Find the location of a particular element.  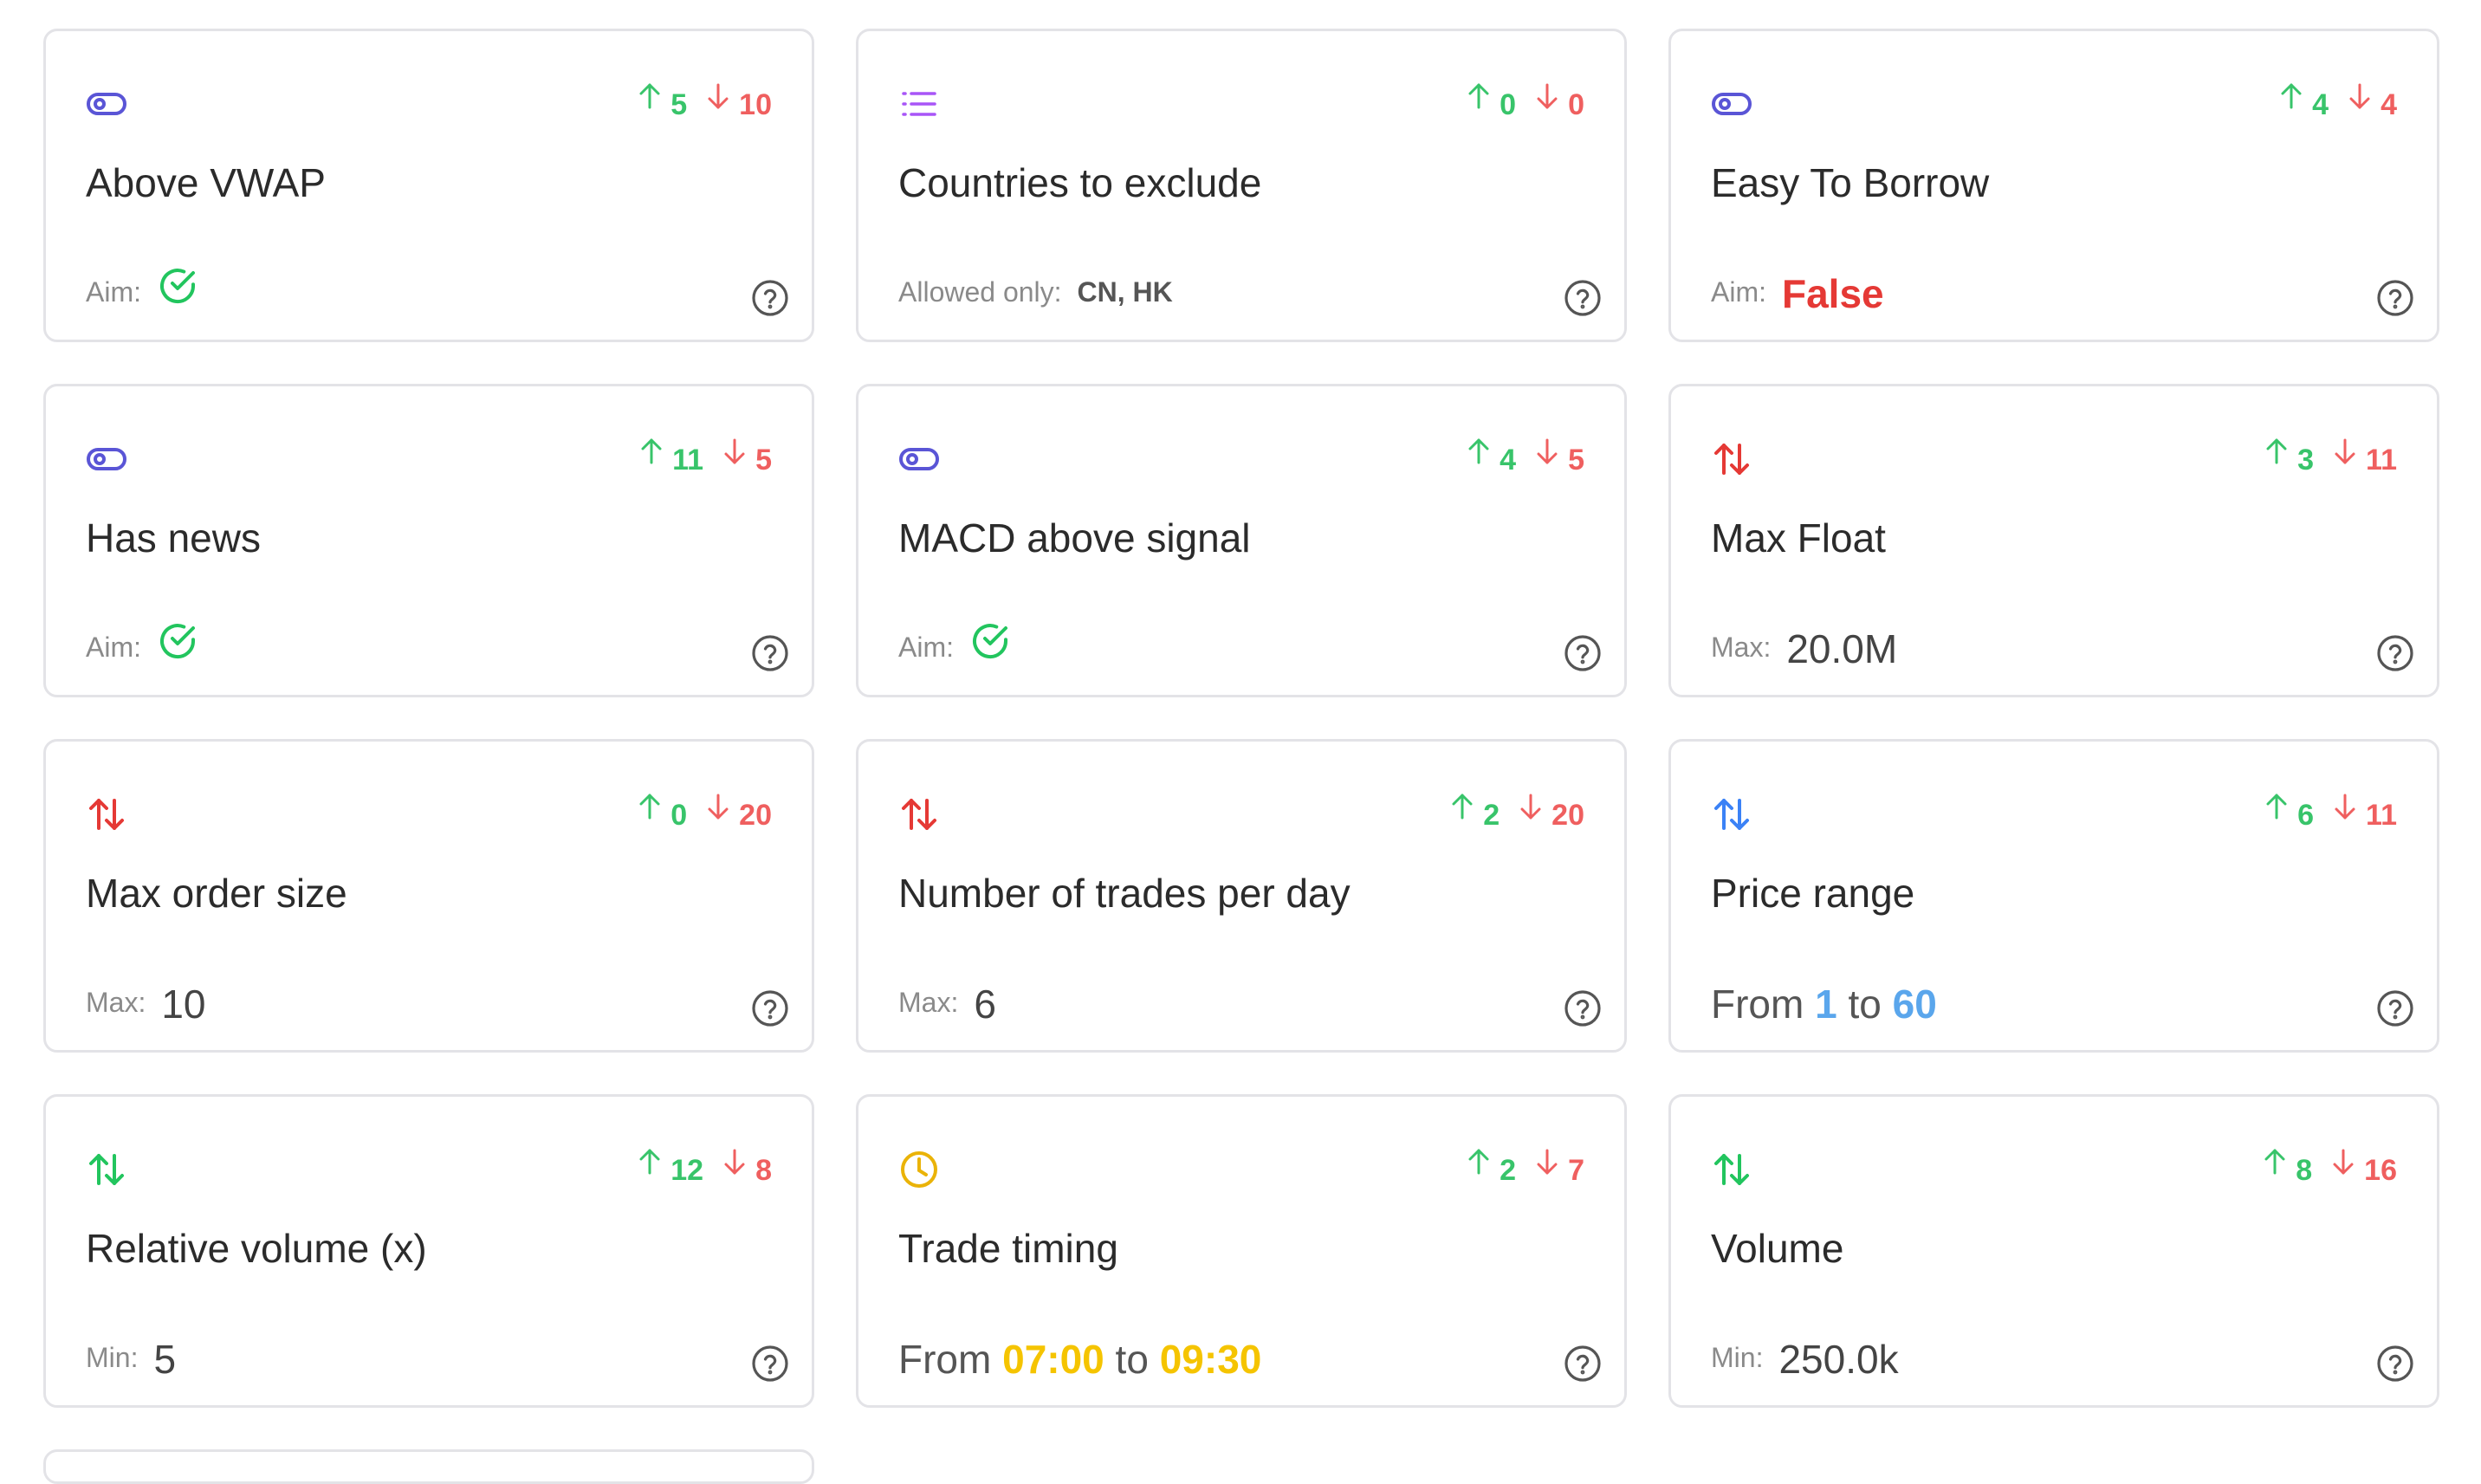

upvote-number: 5 is located at coordinates (679, 104).